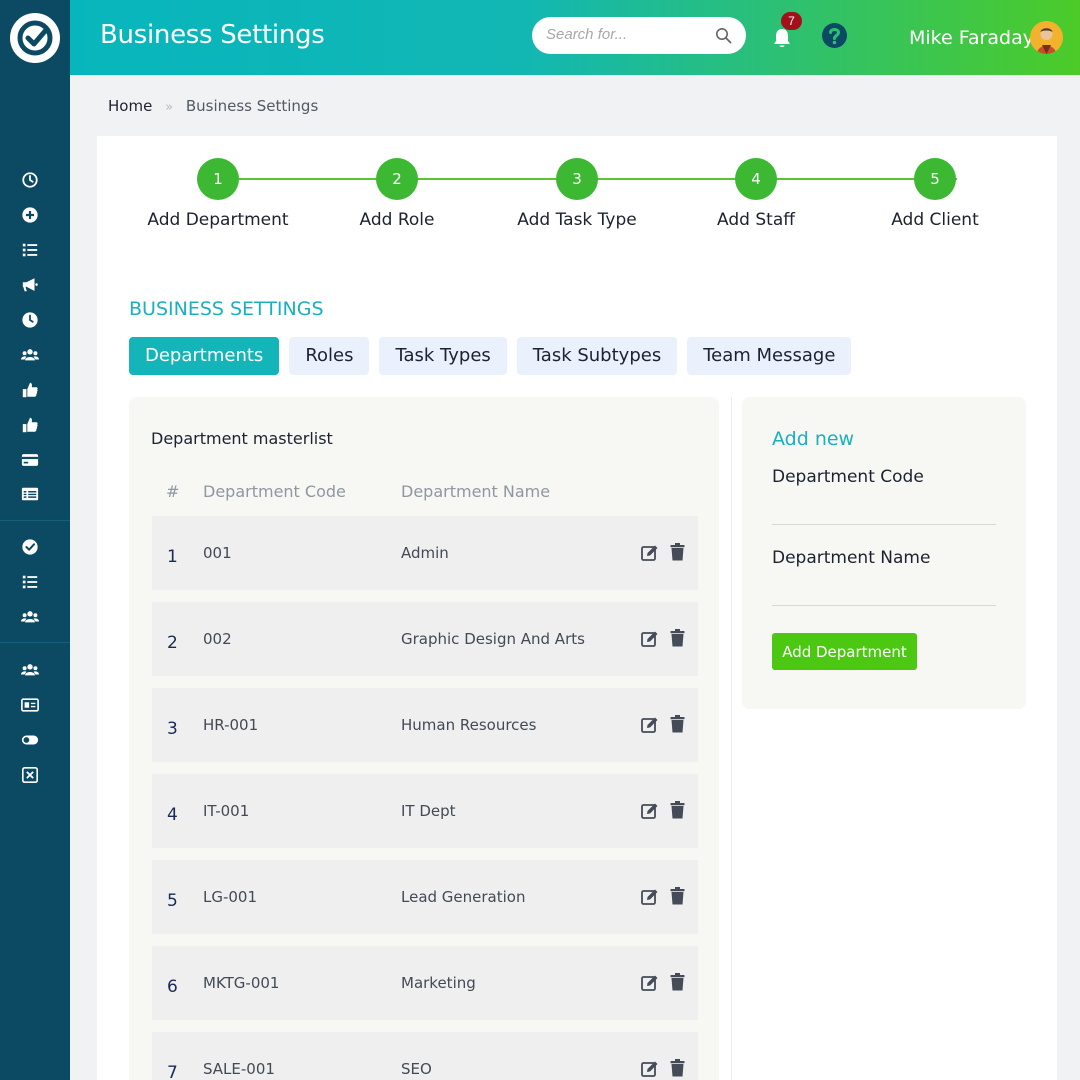 Image resolution: width=1080 pixels, height=1080 pixels. Describe the element at coordinates (30, 775) in the screenshot. I see `sidebar-close-box-icon` at that location.